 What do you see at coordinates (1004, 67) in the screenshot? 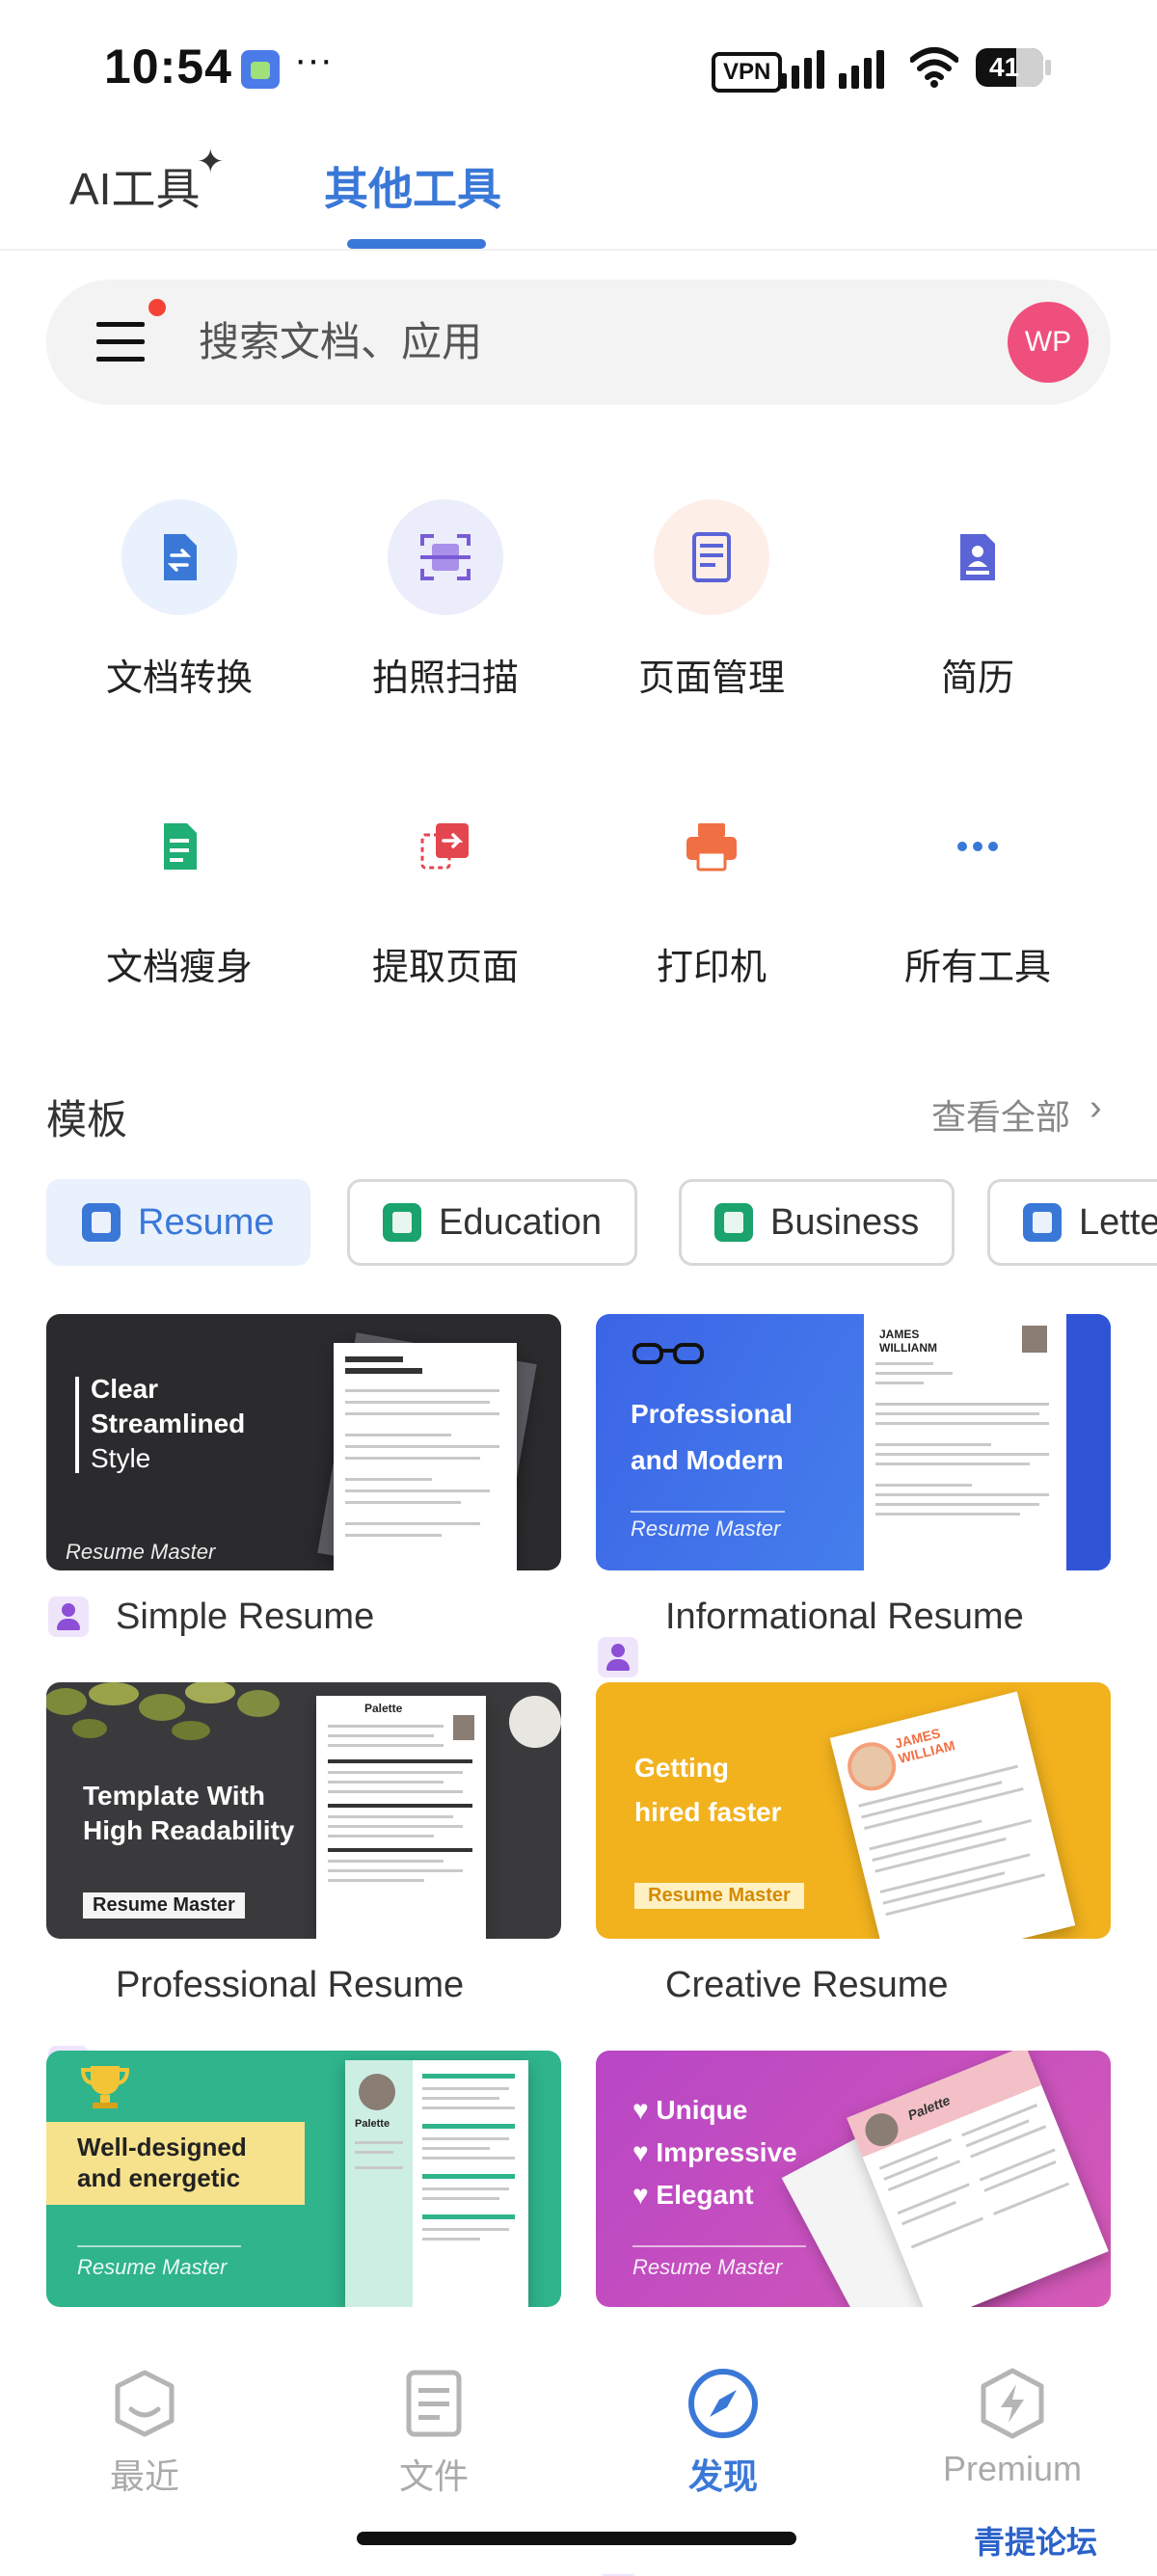
I see `battery-level: 41` at bounding box center [1004, 67].